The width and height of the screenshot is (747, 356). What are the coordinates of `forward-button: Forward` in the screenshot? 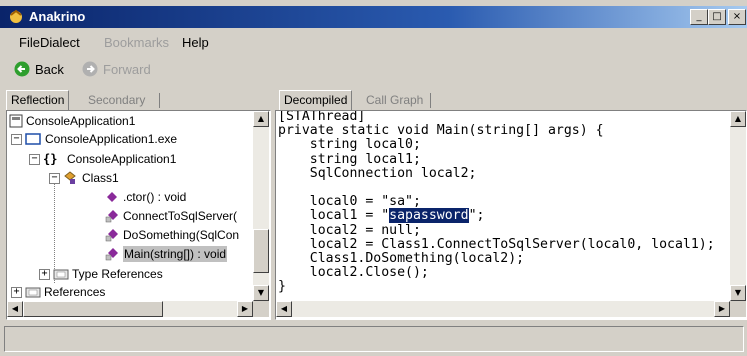 It's located at (122, 70).